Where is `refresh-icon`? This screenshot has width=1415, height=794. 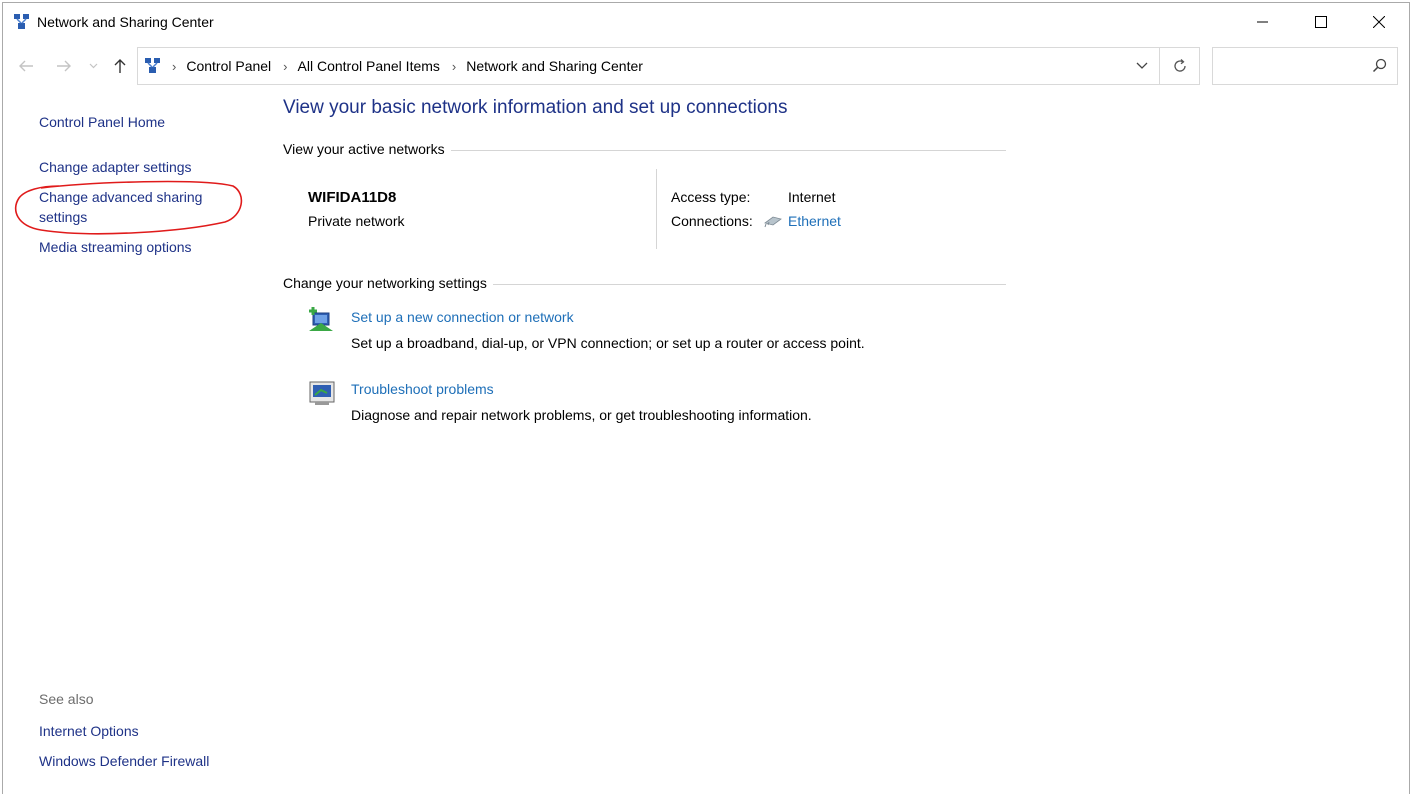 refresh-icon is located at coordinates (1179, 65).